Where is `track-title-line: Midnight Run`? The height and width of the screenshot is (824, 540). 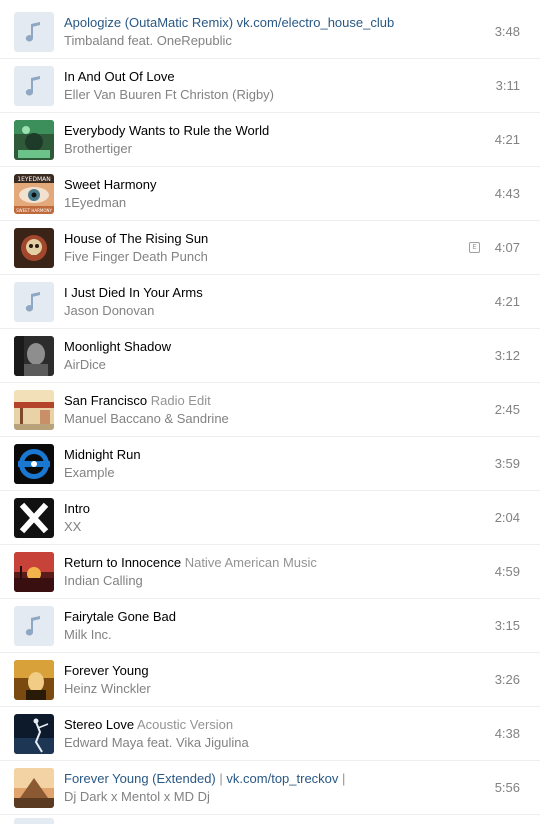
track-title-line: Midnight Run is located at coordinates (257, 455).